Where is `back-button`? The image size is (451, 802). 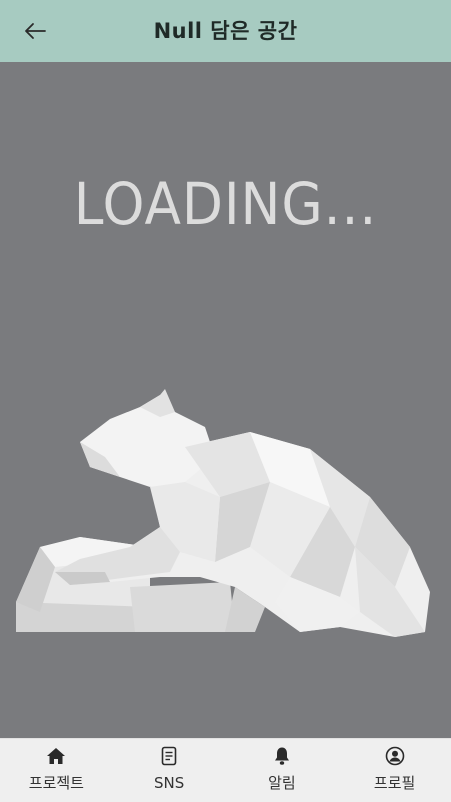
back-button is located at coordinates (35, 31).